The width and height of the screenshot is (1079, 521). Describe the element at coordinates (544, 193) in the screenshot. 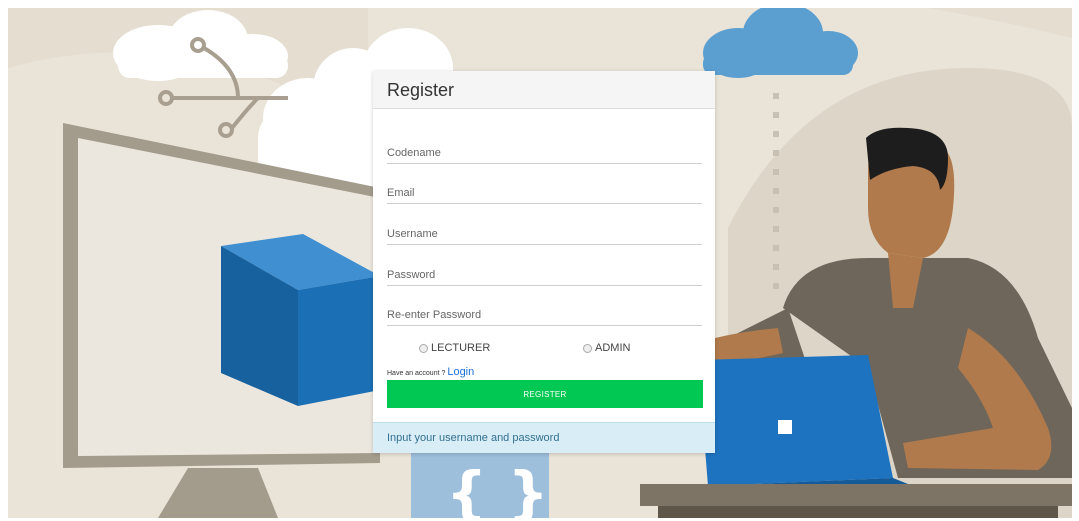

I see `email-input` at that location.